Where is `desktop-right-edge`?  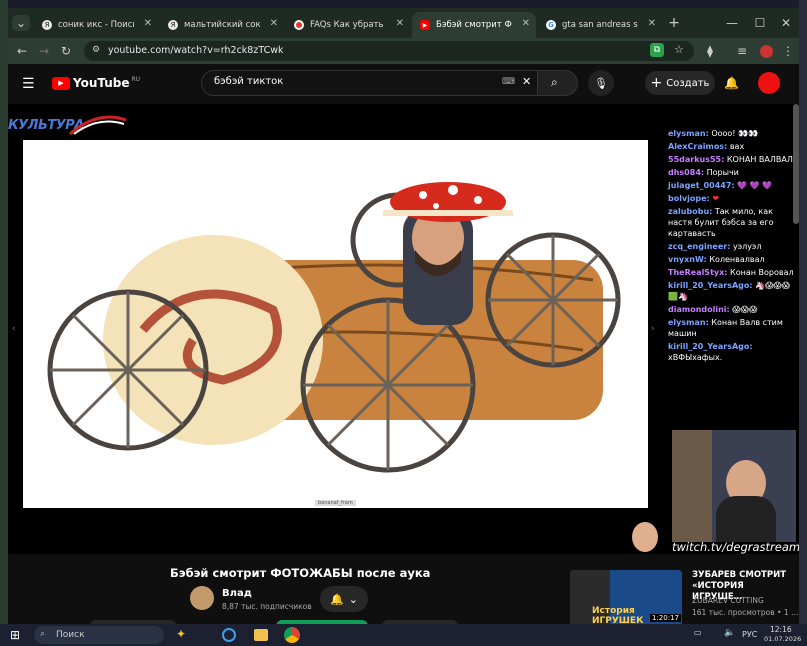
desktop-right-edge is located at coordinates (803, 312).